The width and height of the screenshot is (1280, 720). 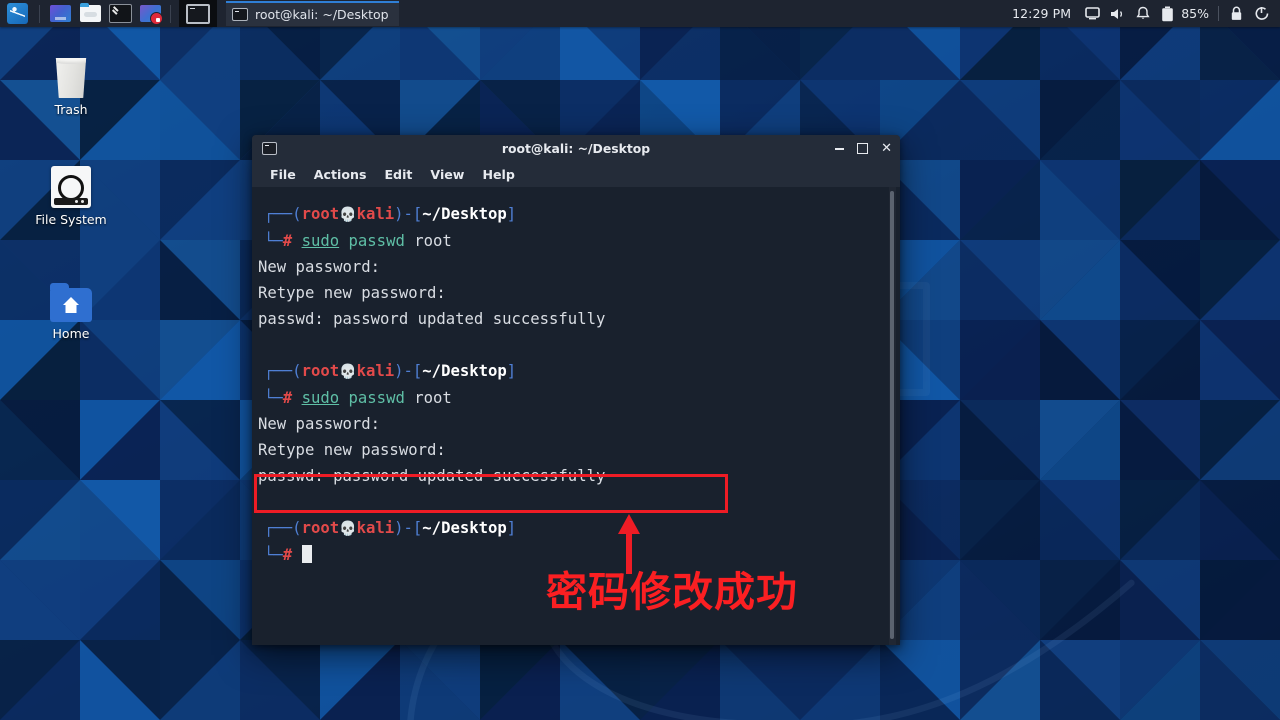 I want to click on terminal-launcher, so click(x=120, y=13).